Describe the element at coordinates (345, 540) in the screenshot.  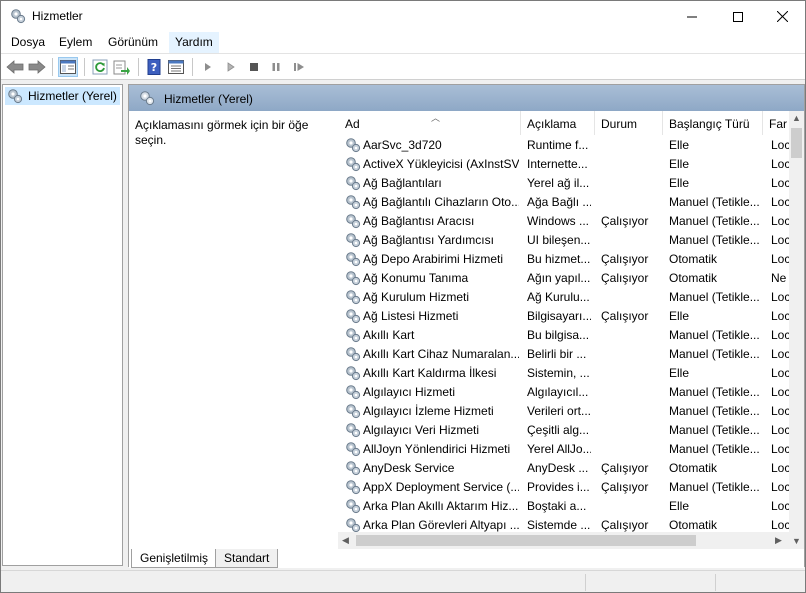
I see `scroll-left-icon: ◀` at that location.